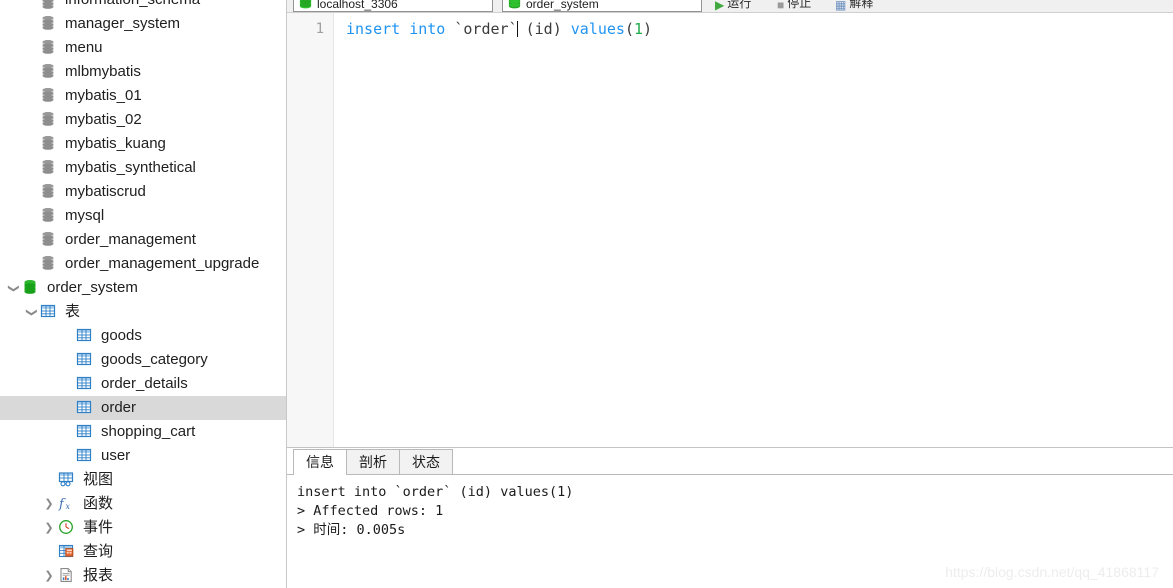 The width and height of the screenshot is (1173, 588). What do you see at coordinates (781, 6) in the screenshot?
I see `stop-icon: ■` at bounding box center [781, 6].